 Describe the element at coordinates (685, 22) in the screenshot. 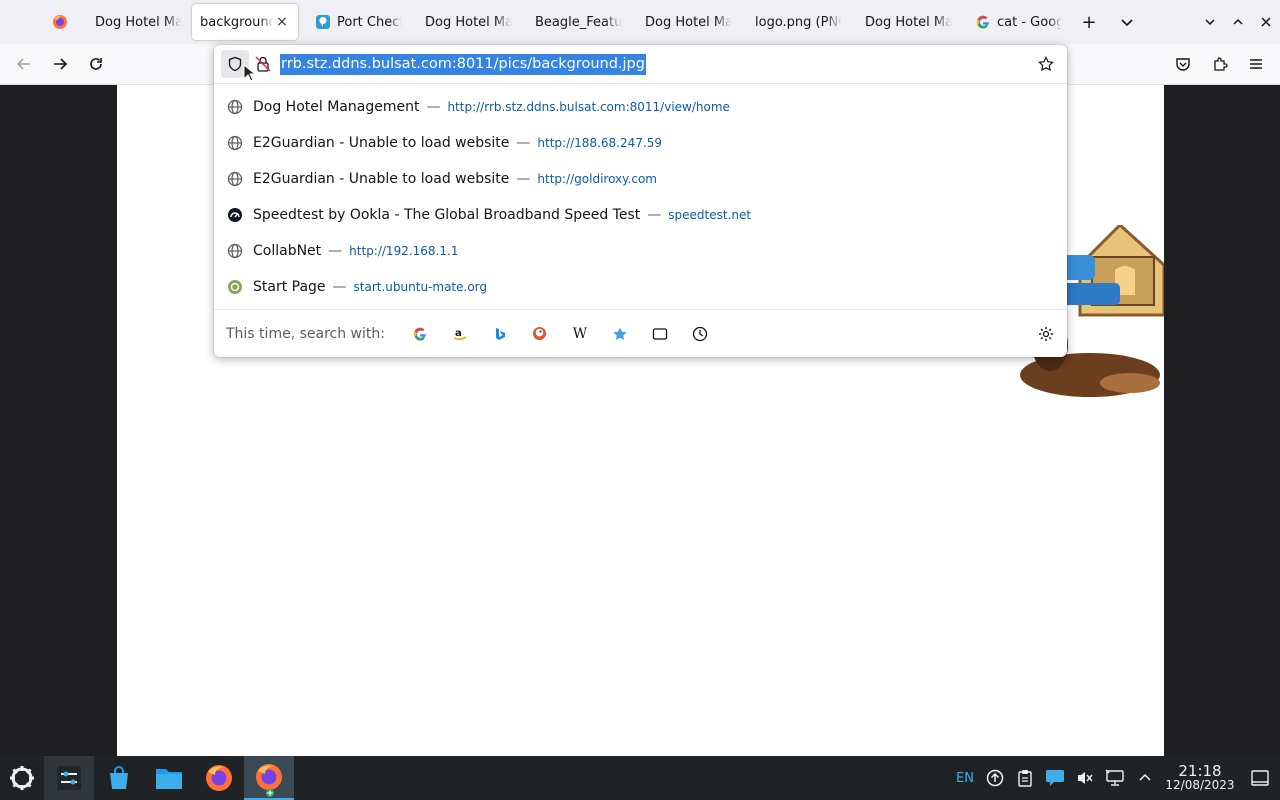

I see `tab-dog-hotel-3: Dog Hotel Ma` at that location.